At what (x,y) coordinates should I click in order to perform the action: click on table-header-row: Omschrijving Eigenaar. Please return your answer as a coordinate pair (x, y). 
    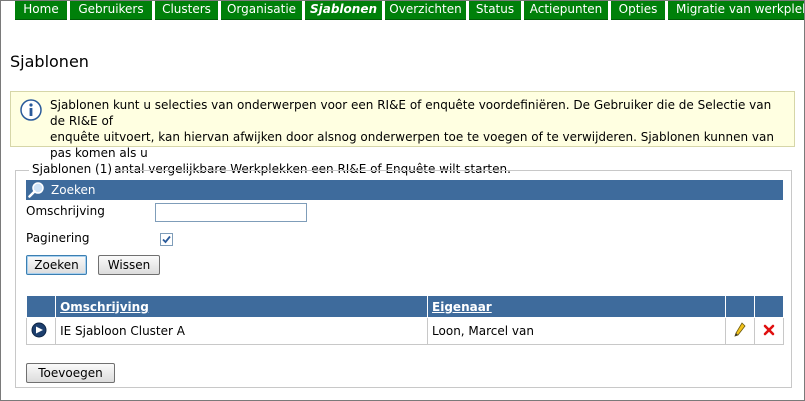
    Looking at the image, I should click on (405, 306).